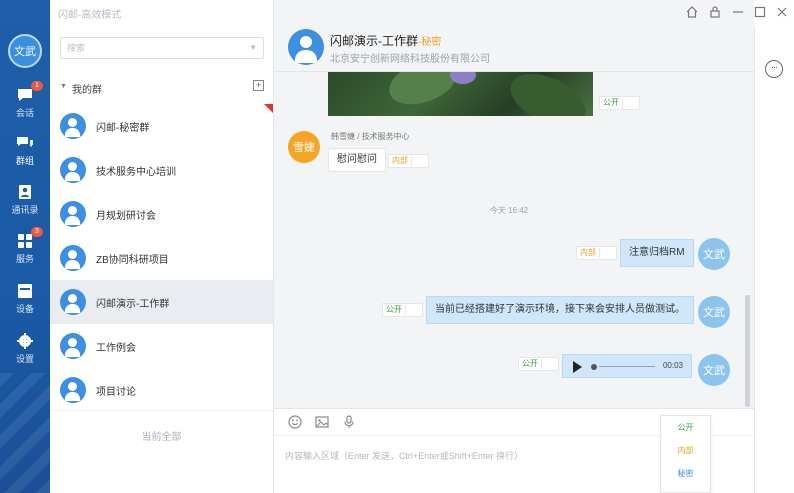 The image size is (794, 493). What do you see at coordinates (136, 172) in the screenshot?
I see `group-name: 技术服务中心培训` at bounding box center [136, 172].